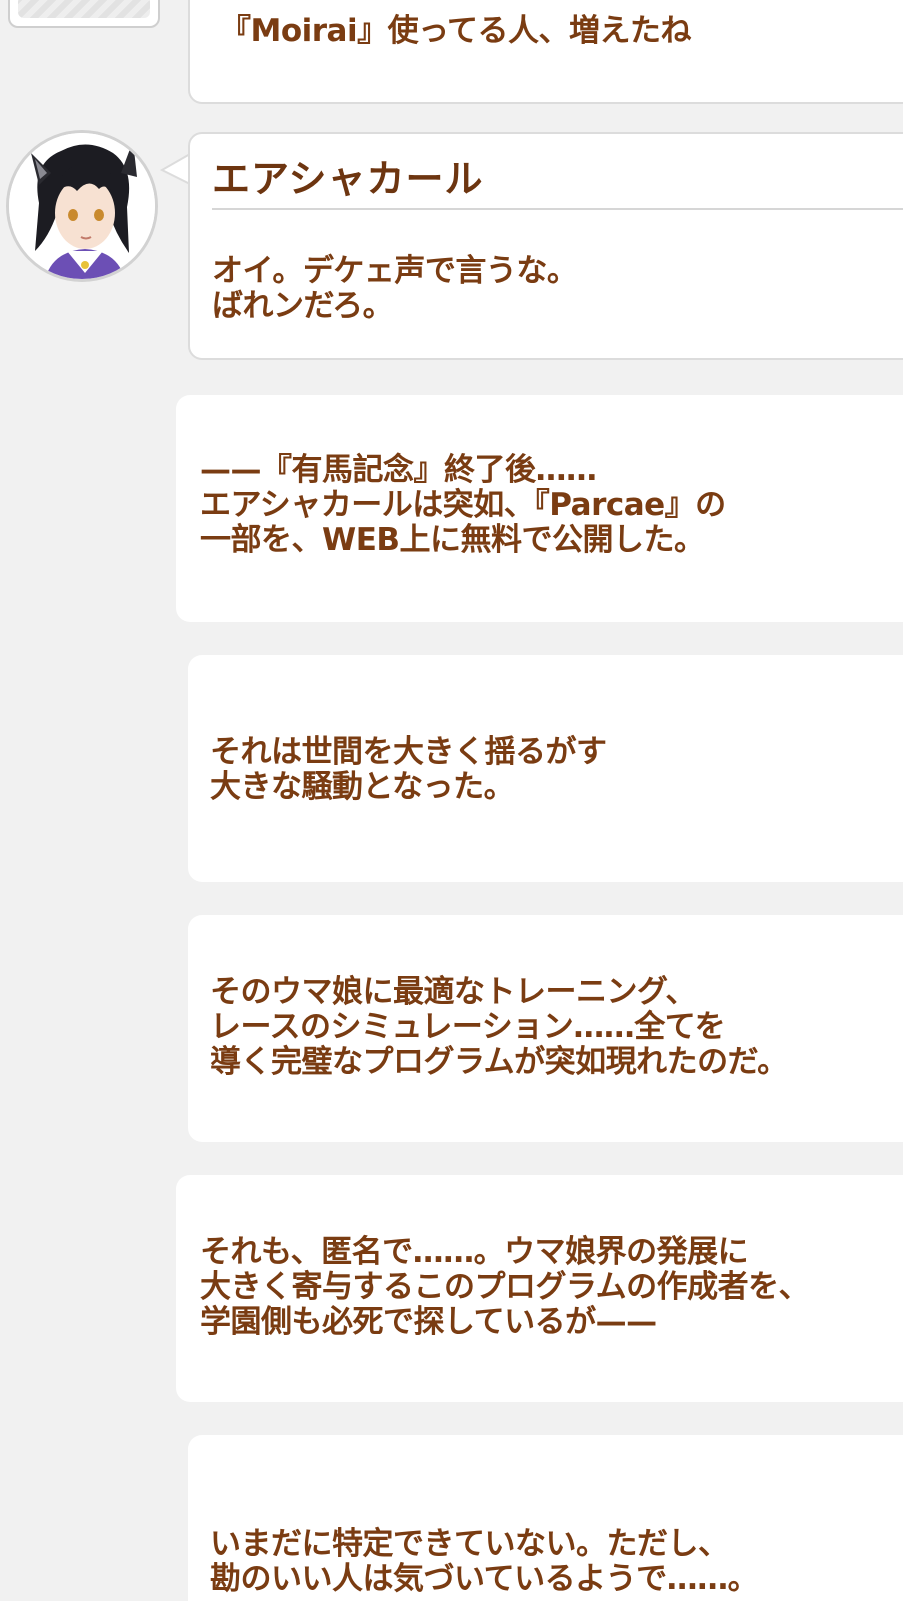  What do you see at coordinates (484, 1561) in the screenshot?
I see `narration-text: いまだに特定できていない。ただし、 勘のいい人は気づいているようで……。` at bounding box center [484, 1561].